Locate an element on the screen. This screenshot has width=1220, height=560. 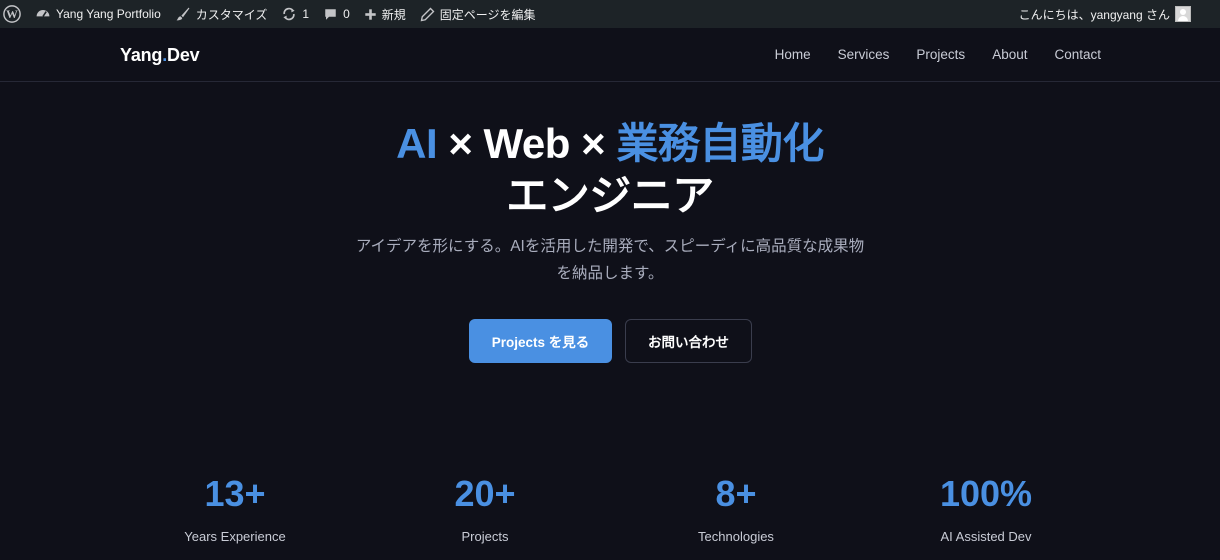
contact-button: お問い合わせ is located at coordinates (688, 341).